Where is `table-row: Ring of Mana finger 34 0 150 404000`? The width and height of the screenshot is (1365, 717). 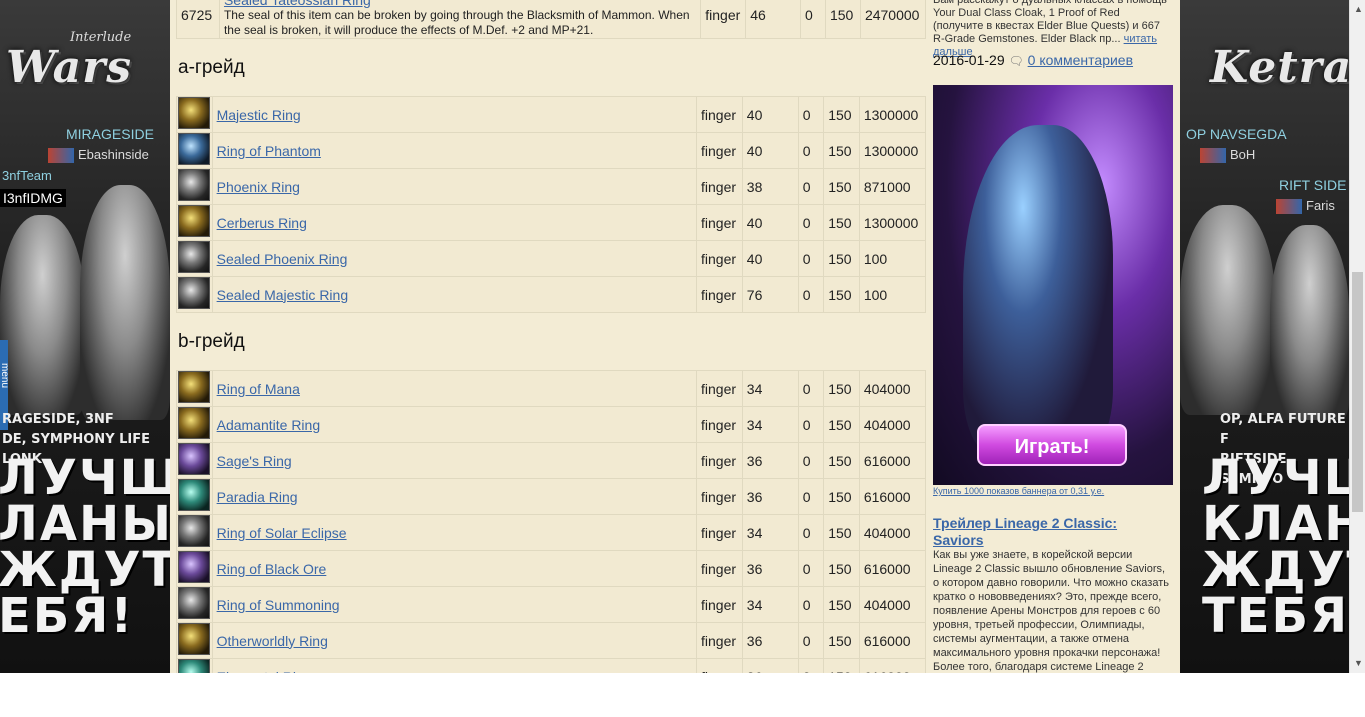
table-row: Ring of Mana finger 34 0 150 404000 is located at coordinates (551, 388).